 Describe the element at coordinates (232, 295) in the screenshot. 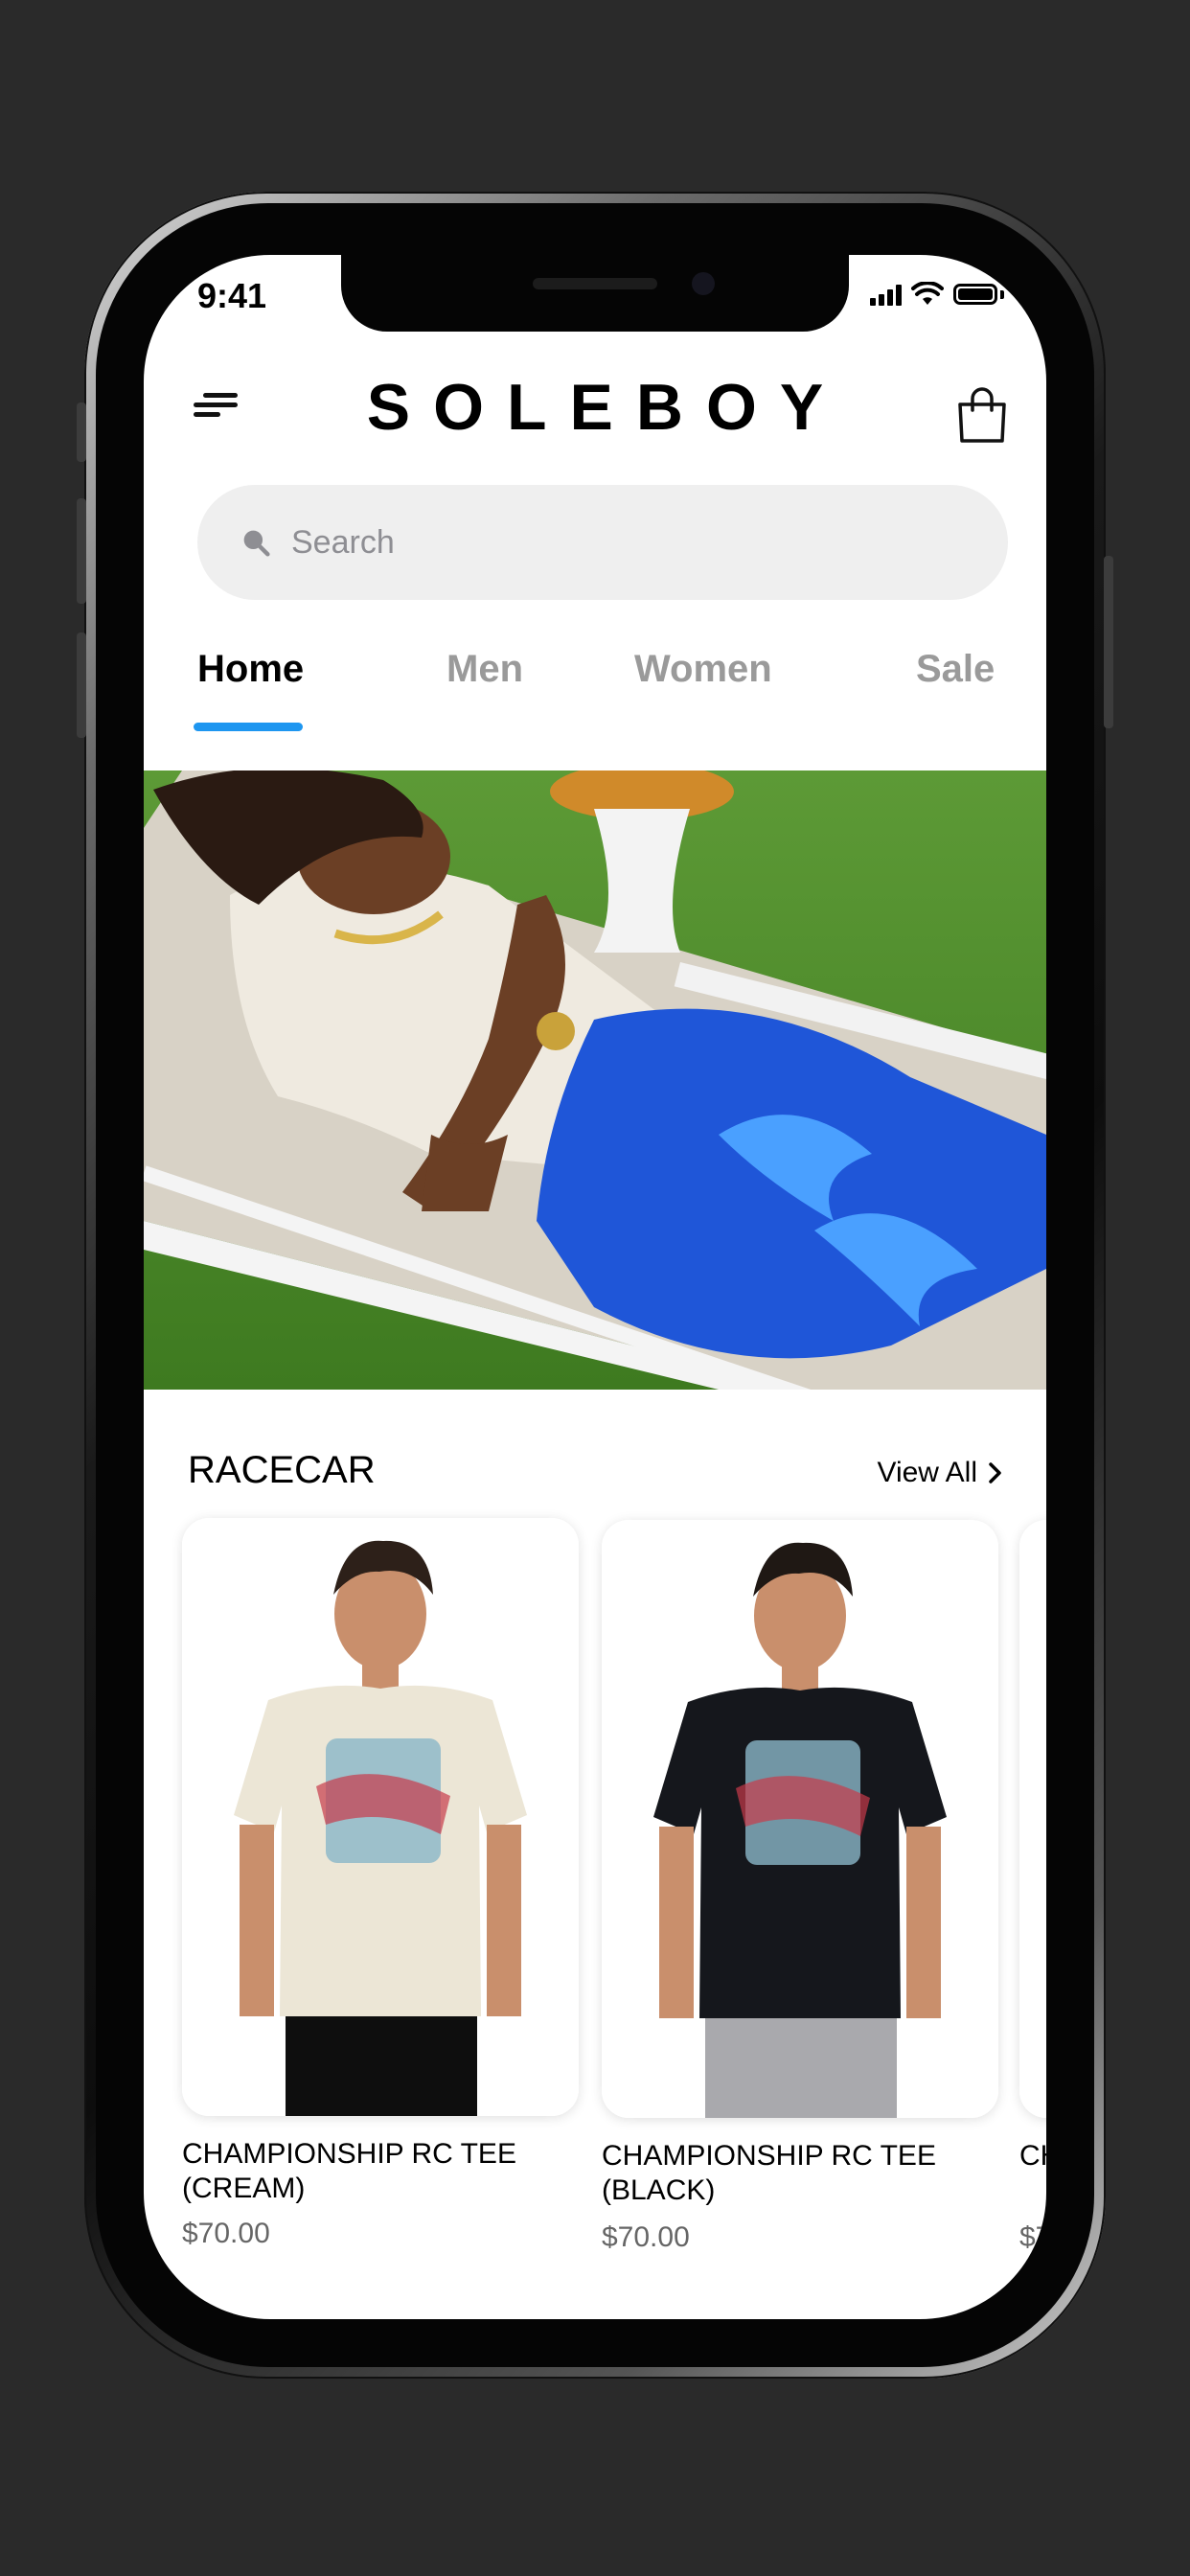

I see `status-time: 9:41` at that location.